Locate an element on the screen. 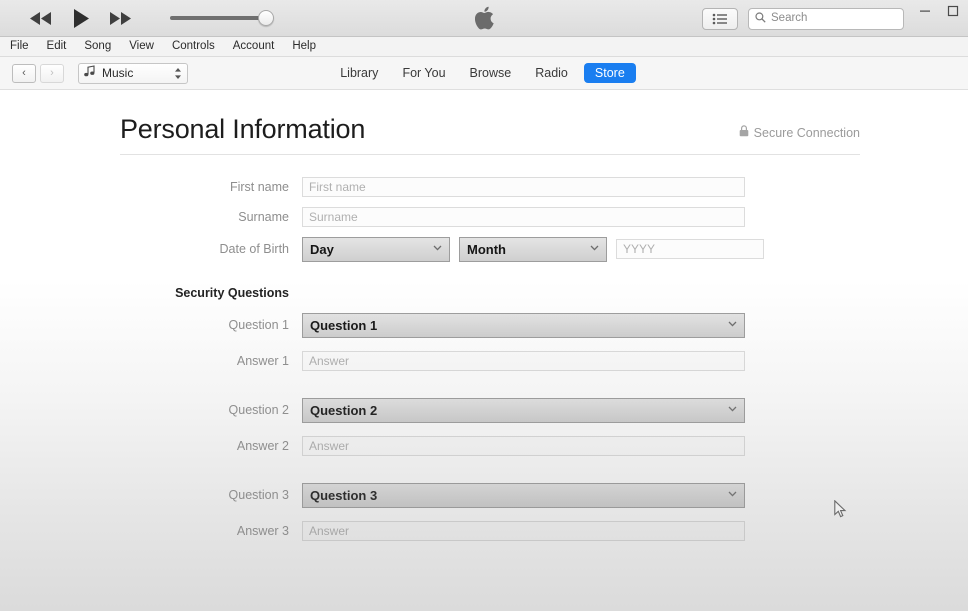 The image size is (968, 611). answer-3-row: Answer 3 Answer is located at coordinates (490, 530).